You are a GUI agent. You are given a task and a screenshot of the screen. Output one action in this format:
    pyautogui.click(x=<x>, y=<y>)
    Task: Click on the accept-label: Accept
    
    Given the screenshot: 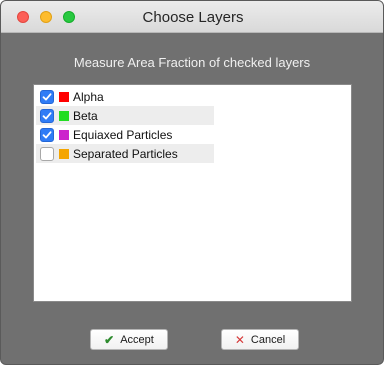 What is the action you would take?
    pyautogui.click(x=137, y=339)
    